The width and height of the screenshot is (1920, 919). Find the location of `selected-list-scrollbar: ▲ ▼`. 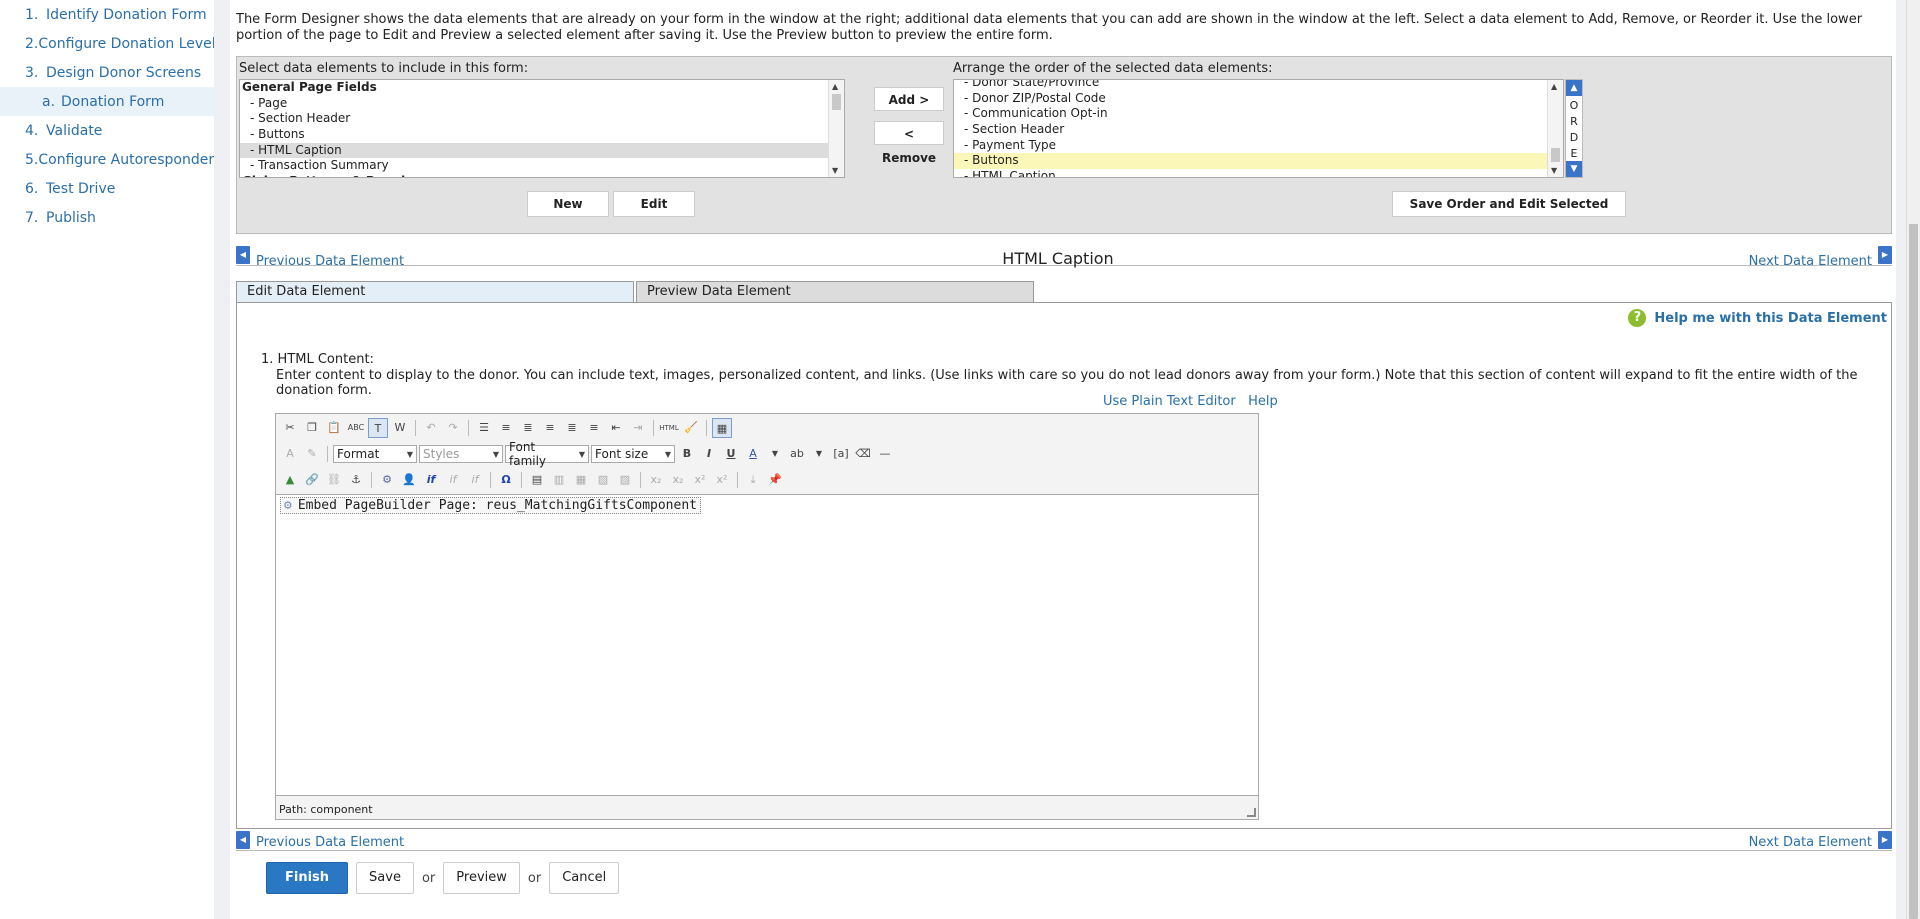

selected-list-scrollbar: ▲ ▼ is located at coordinates (1555, 128).